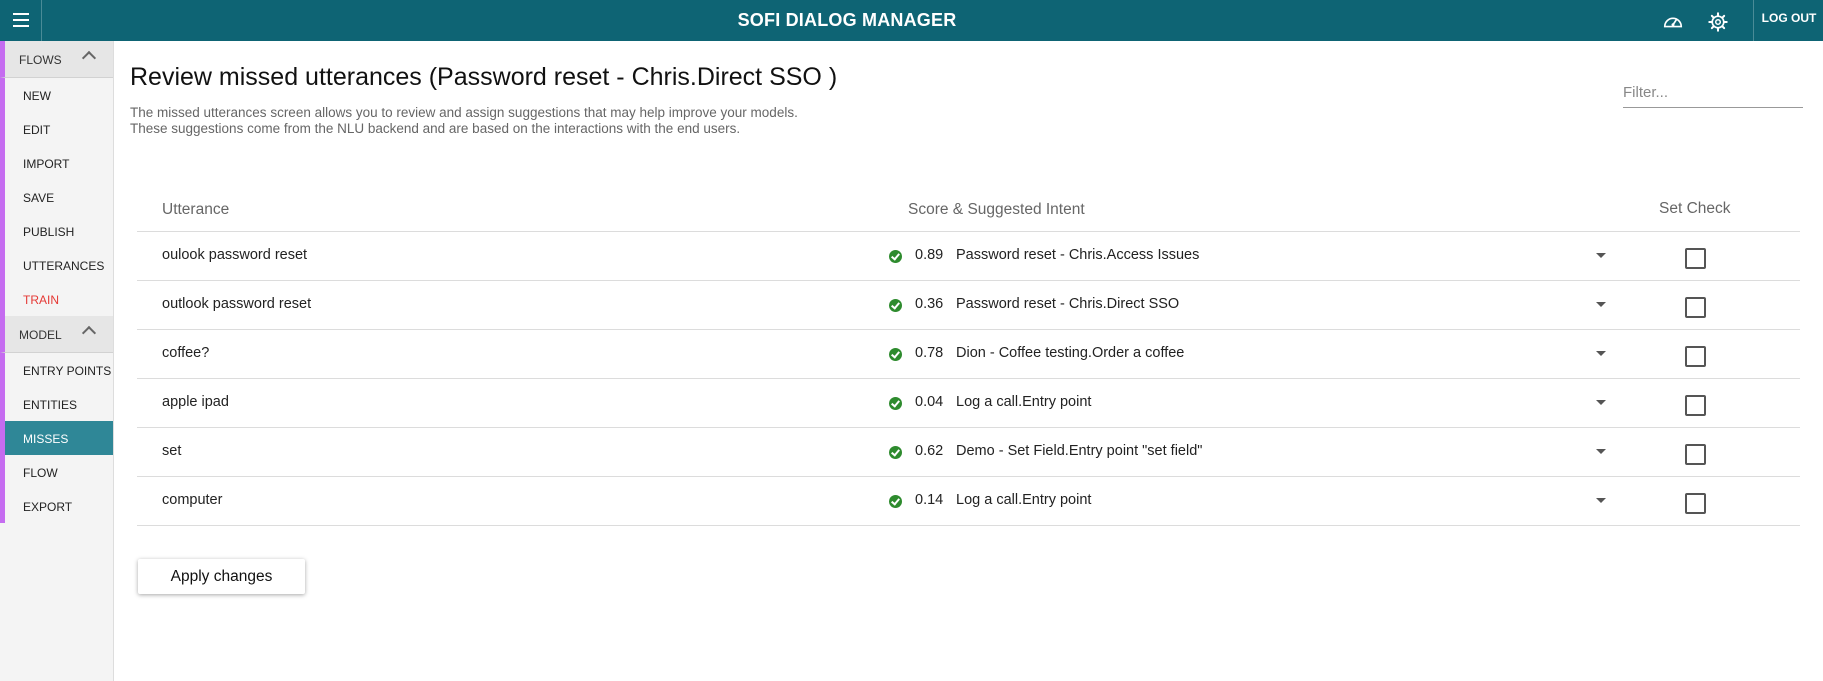 The width and height of the screenshot is (1823, 681). What do you see at coordinates (929, 353) in the screenshot?
I see `score-value: 0.78` at bounding box center [929, 353].